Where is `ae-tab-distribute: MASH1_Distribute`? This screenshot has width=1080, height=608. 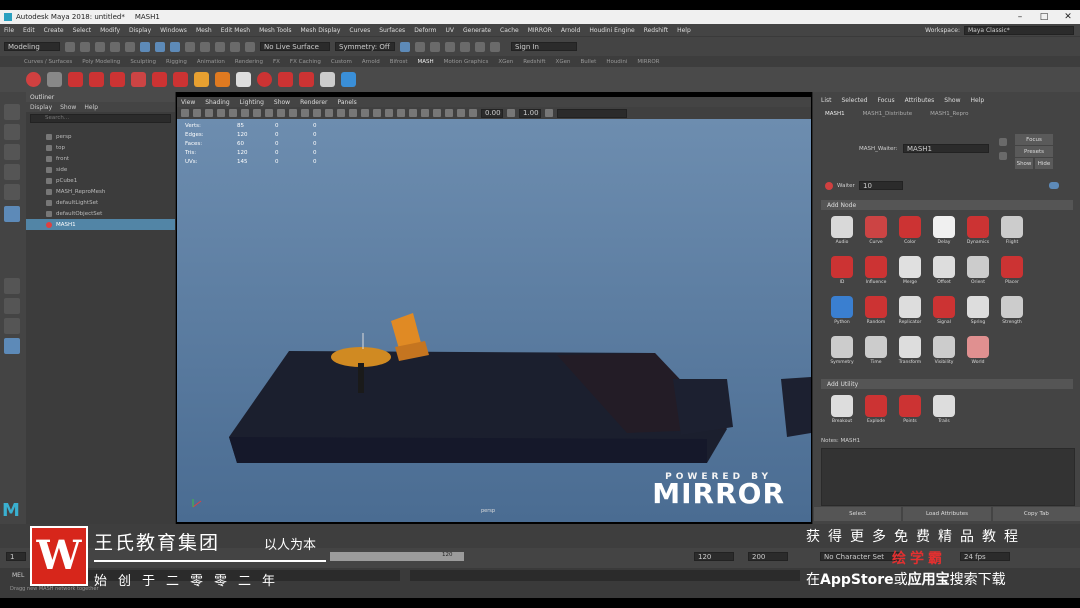
ae-tab-distribute: MASH1_Distribute is located at coordinates (887, 114).